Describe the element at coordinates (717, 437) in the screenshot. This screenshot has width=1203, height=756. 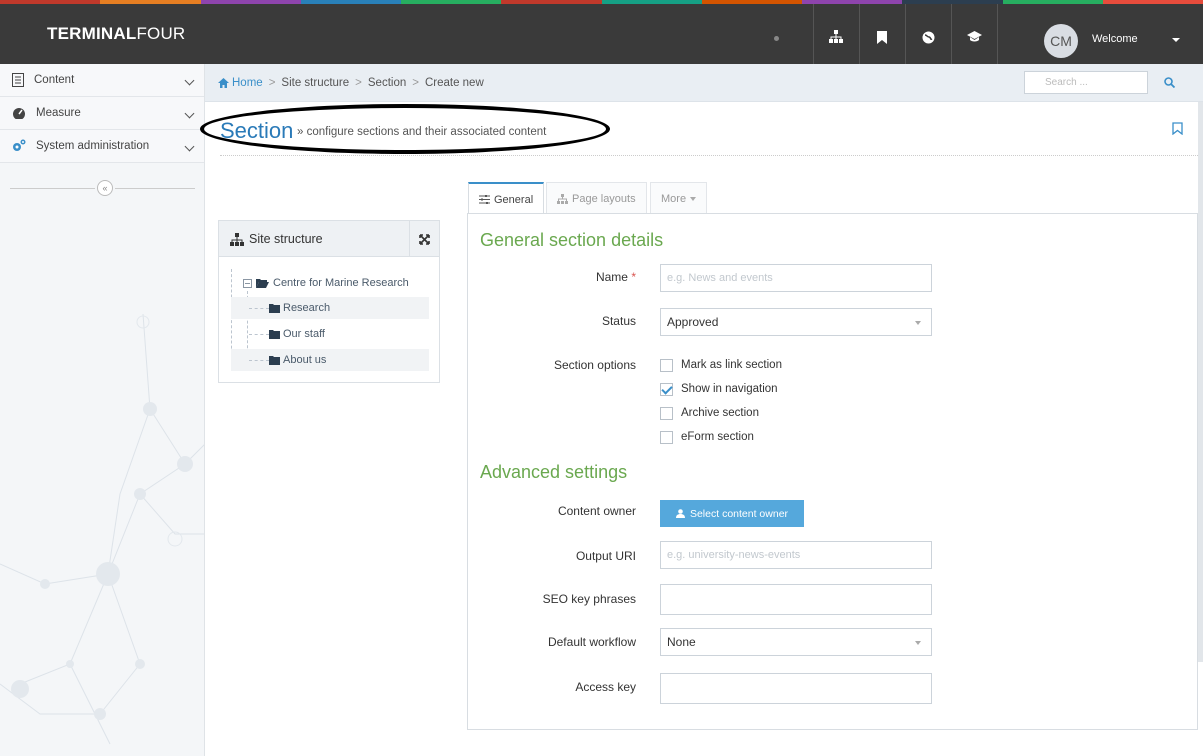
I see `checkbox-label: eForm section` at that location.